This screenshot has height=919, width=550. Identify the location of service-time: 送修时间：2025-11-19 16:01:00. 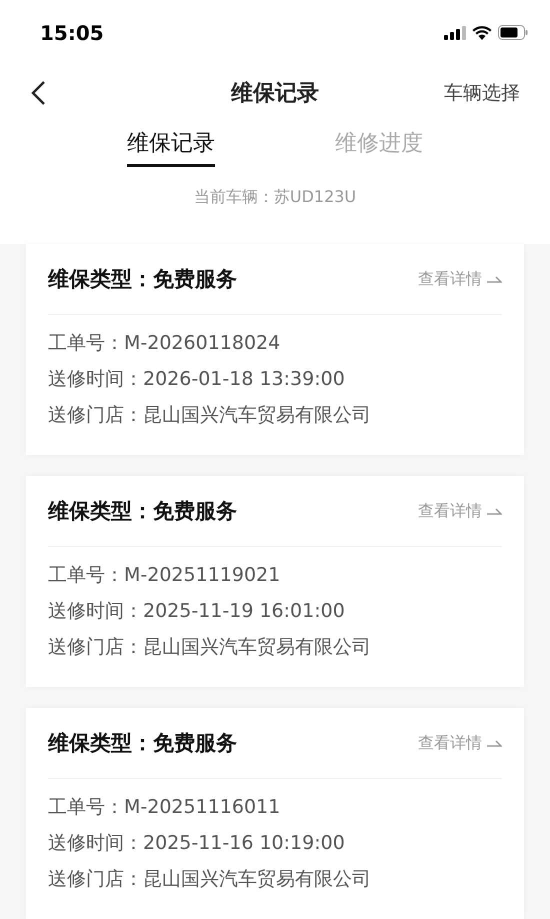
(197, 611).